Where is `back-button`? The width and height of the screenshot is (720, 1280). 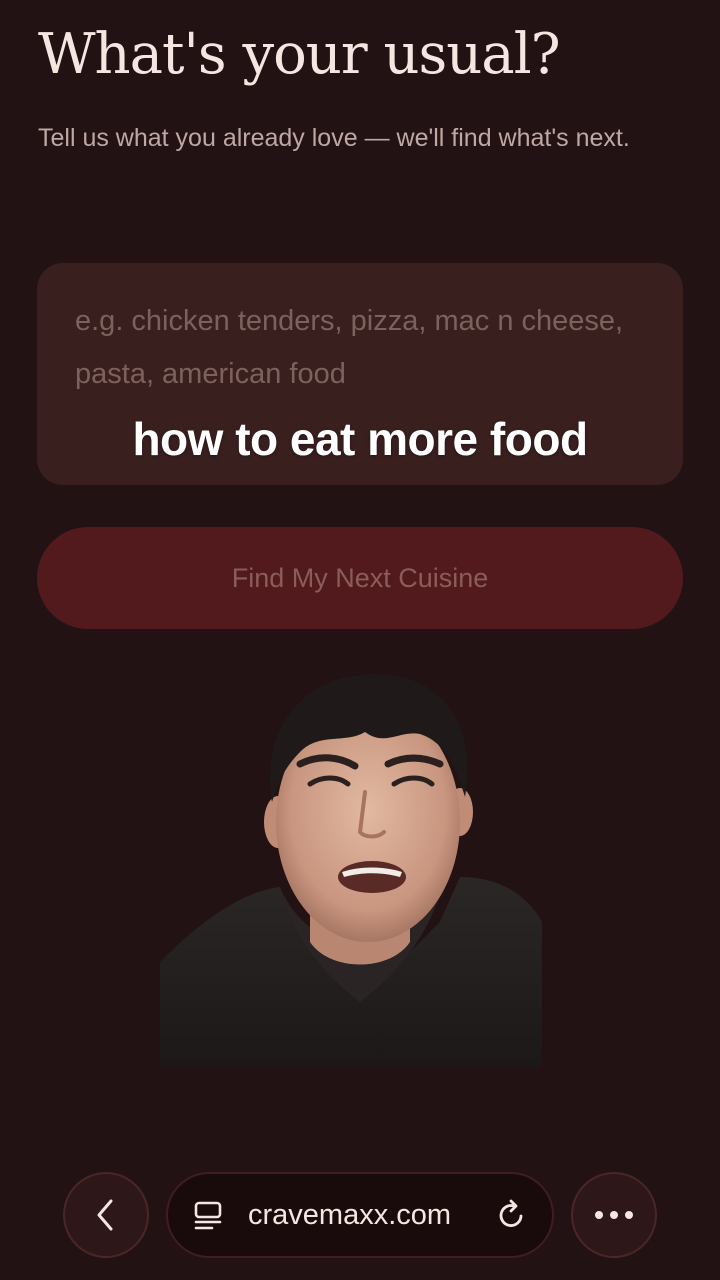
back-button is located at coordinates (106, 1215).